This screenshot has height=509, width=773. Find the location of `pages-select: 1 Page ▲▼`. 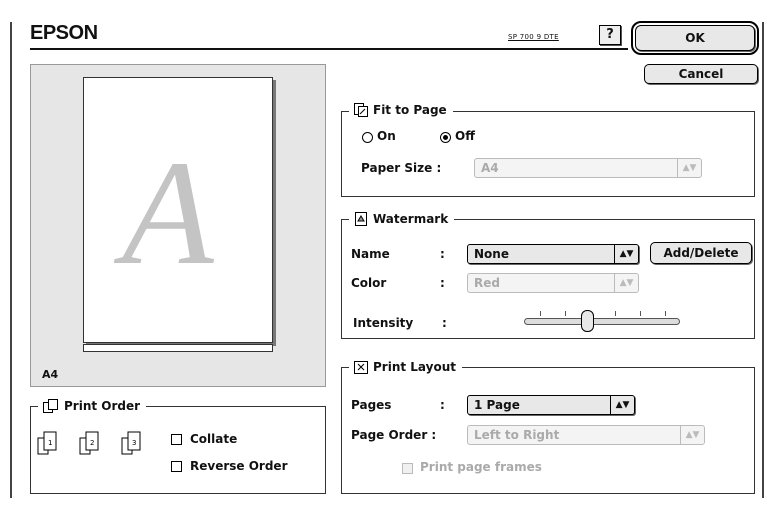

pages-select: 1 Page ▲▼ is located at coordinates (551, 405).